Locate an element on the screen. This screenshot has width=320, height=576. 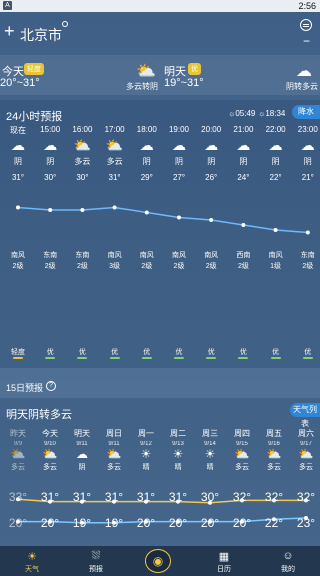
profile-icon: ☺ is located at coordinates (288, 556).